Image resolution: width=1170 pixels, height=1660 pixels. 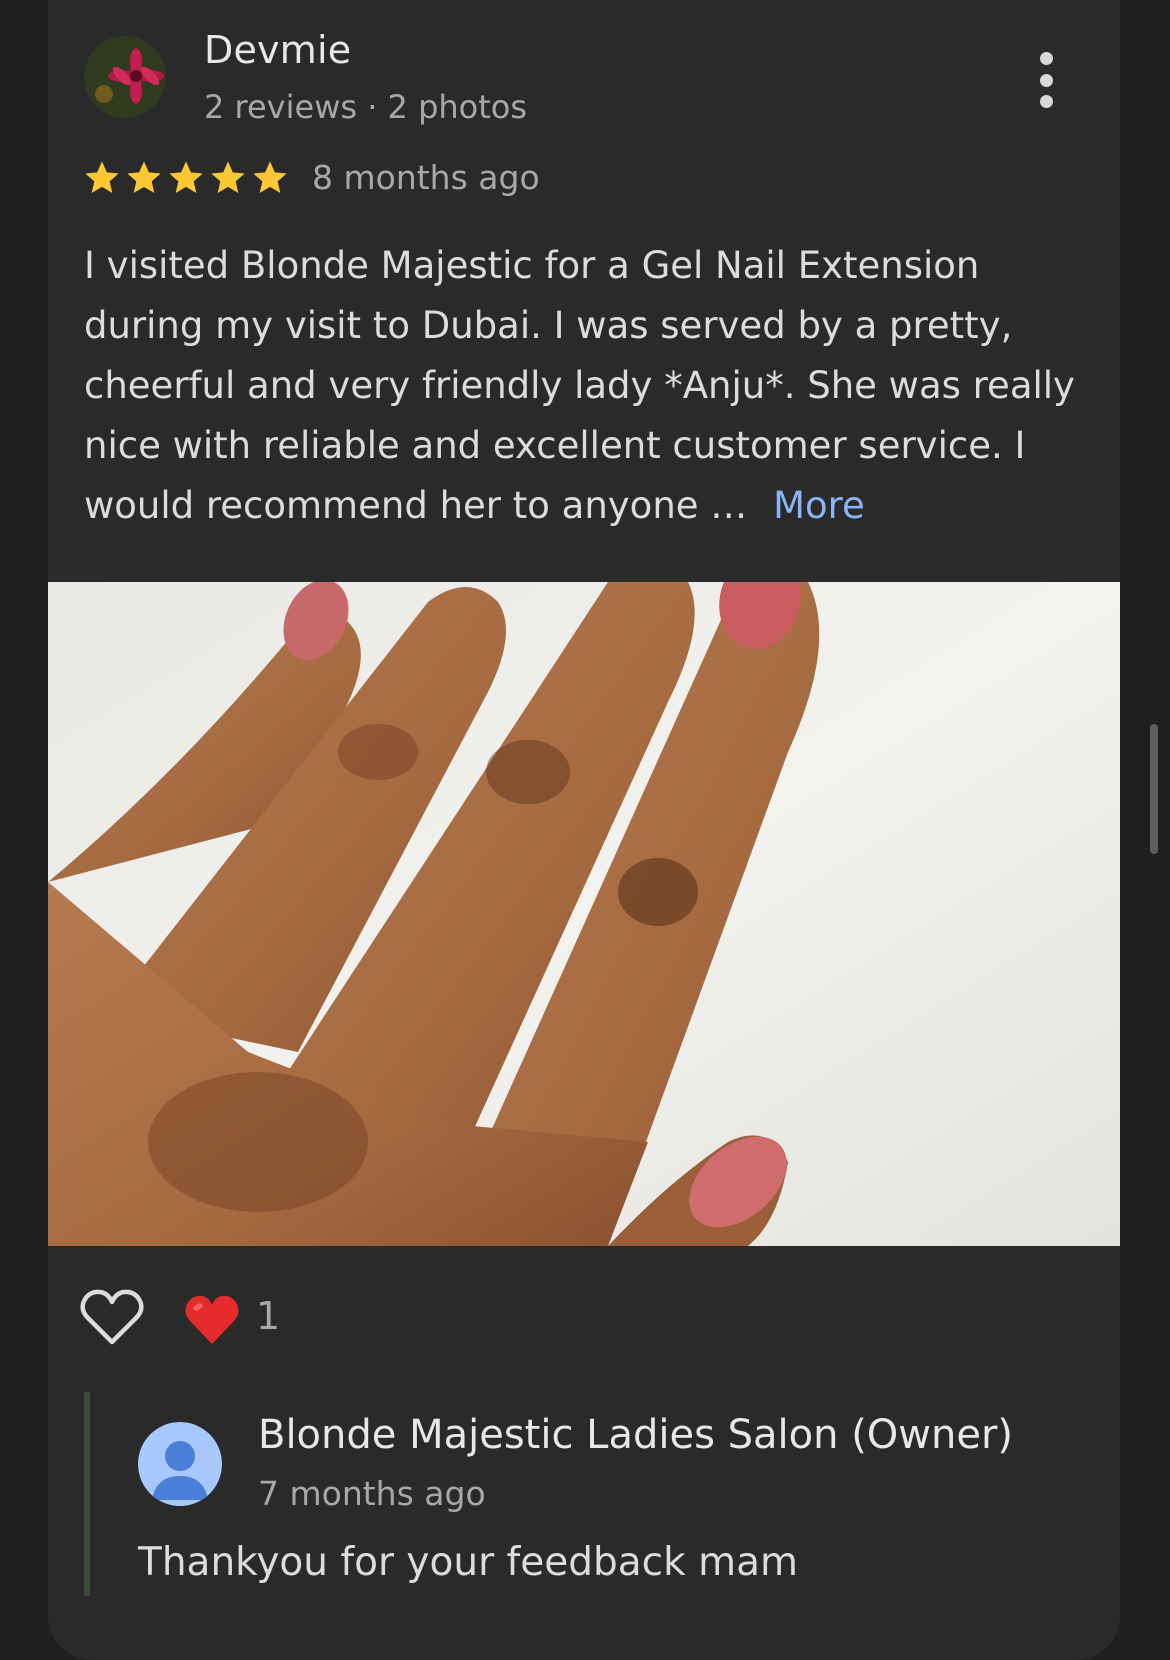 I want to click on red-heart-icon, so click(x=212, y=1319).